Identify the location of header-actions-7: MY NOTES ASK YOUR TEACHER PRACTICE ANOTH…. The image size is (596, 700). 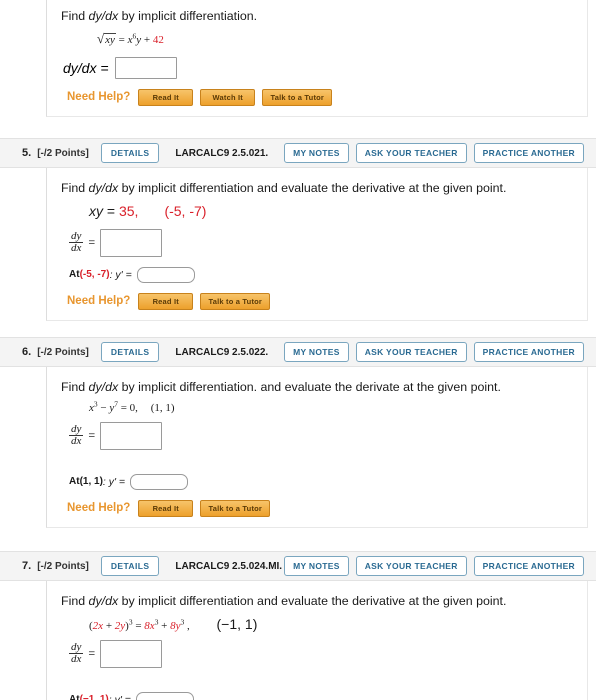
(434, 566).